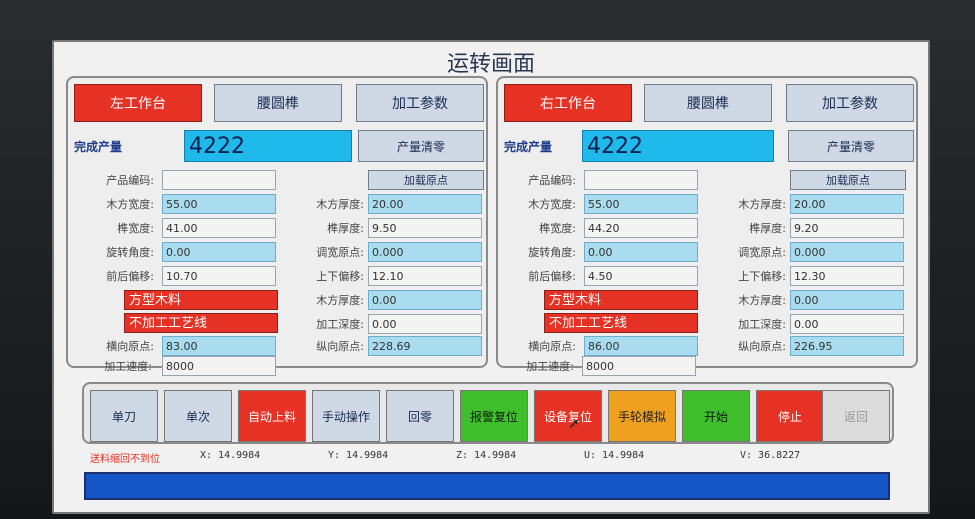 The width and height of the screenshot is (975, 519). What do you see at coordinates (219, 228) in the screenshot?
I see `tenon-width-input: 41.00` at bounding box center [219, 228].